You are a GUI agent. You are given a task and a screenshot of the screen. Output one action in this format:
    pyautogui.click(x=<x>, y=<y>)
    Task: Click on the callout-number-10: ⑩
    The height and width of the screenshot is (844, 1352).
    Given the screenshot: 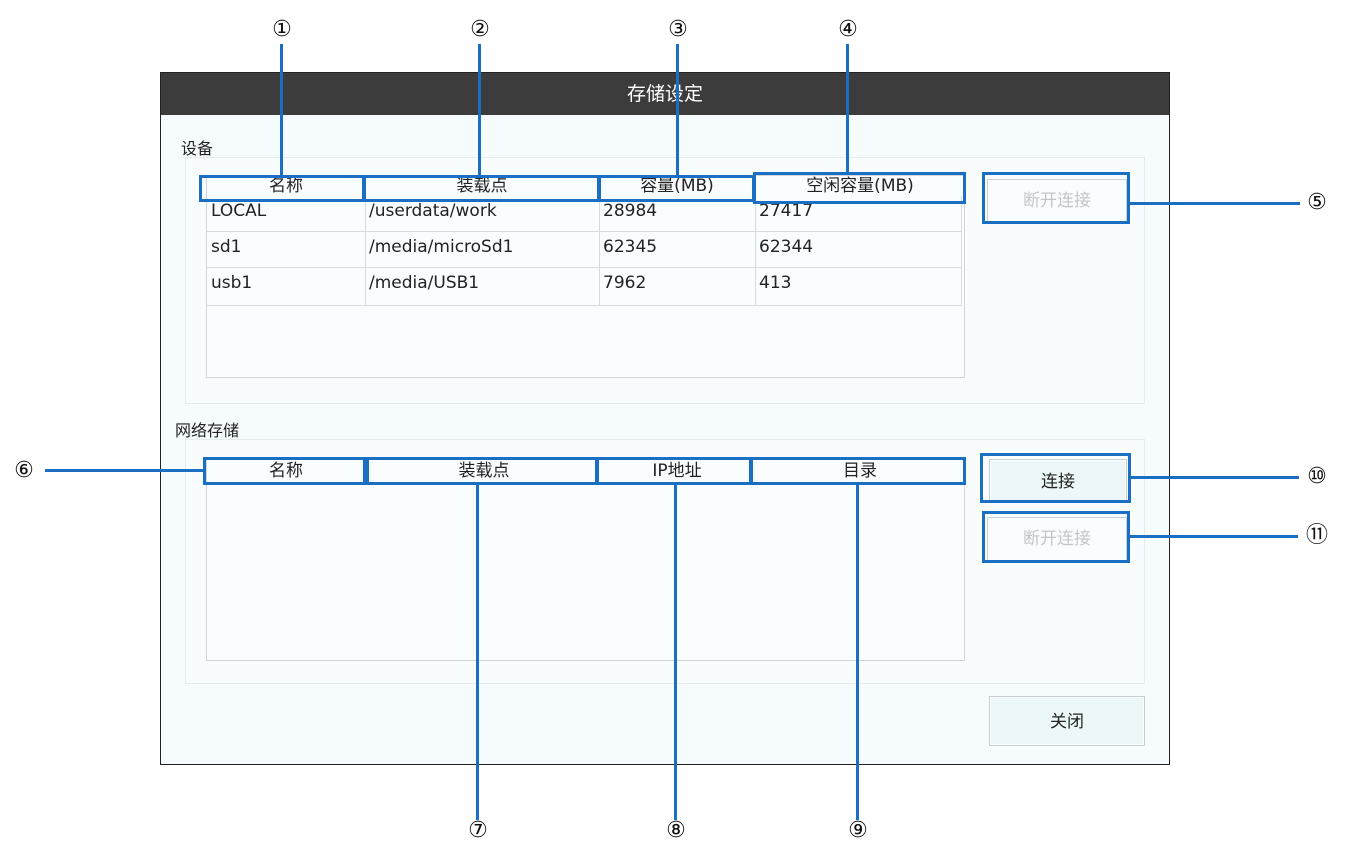 What is the action you would take?
    pyautogui.click(x=1317, y=476)
    